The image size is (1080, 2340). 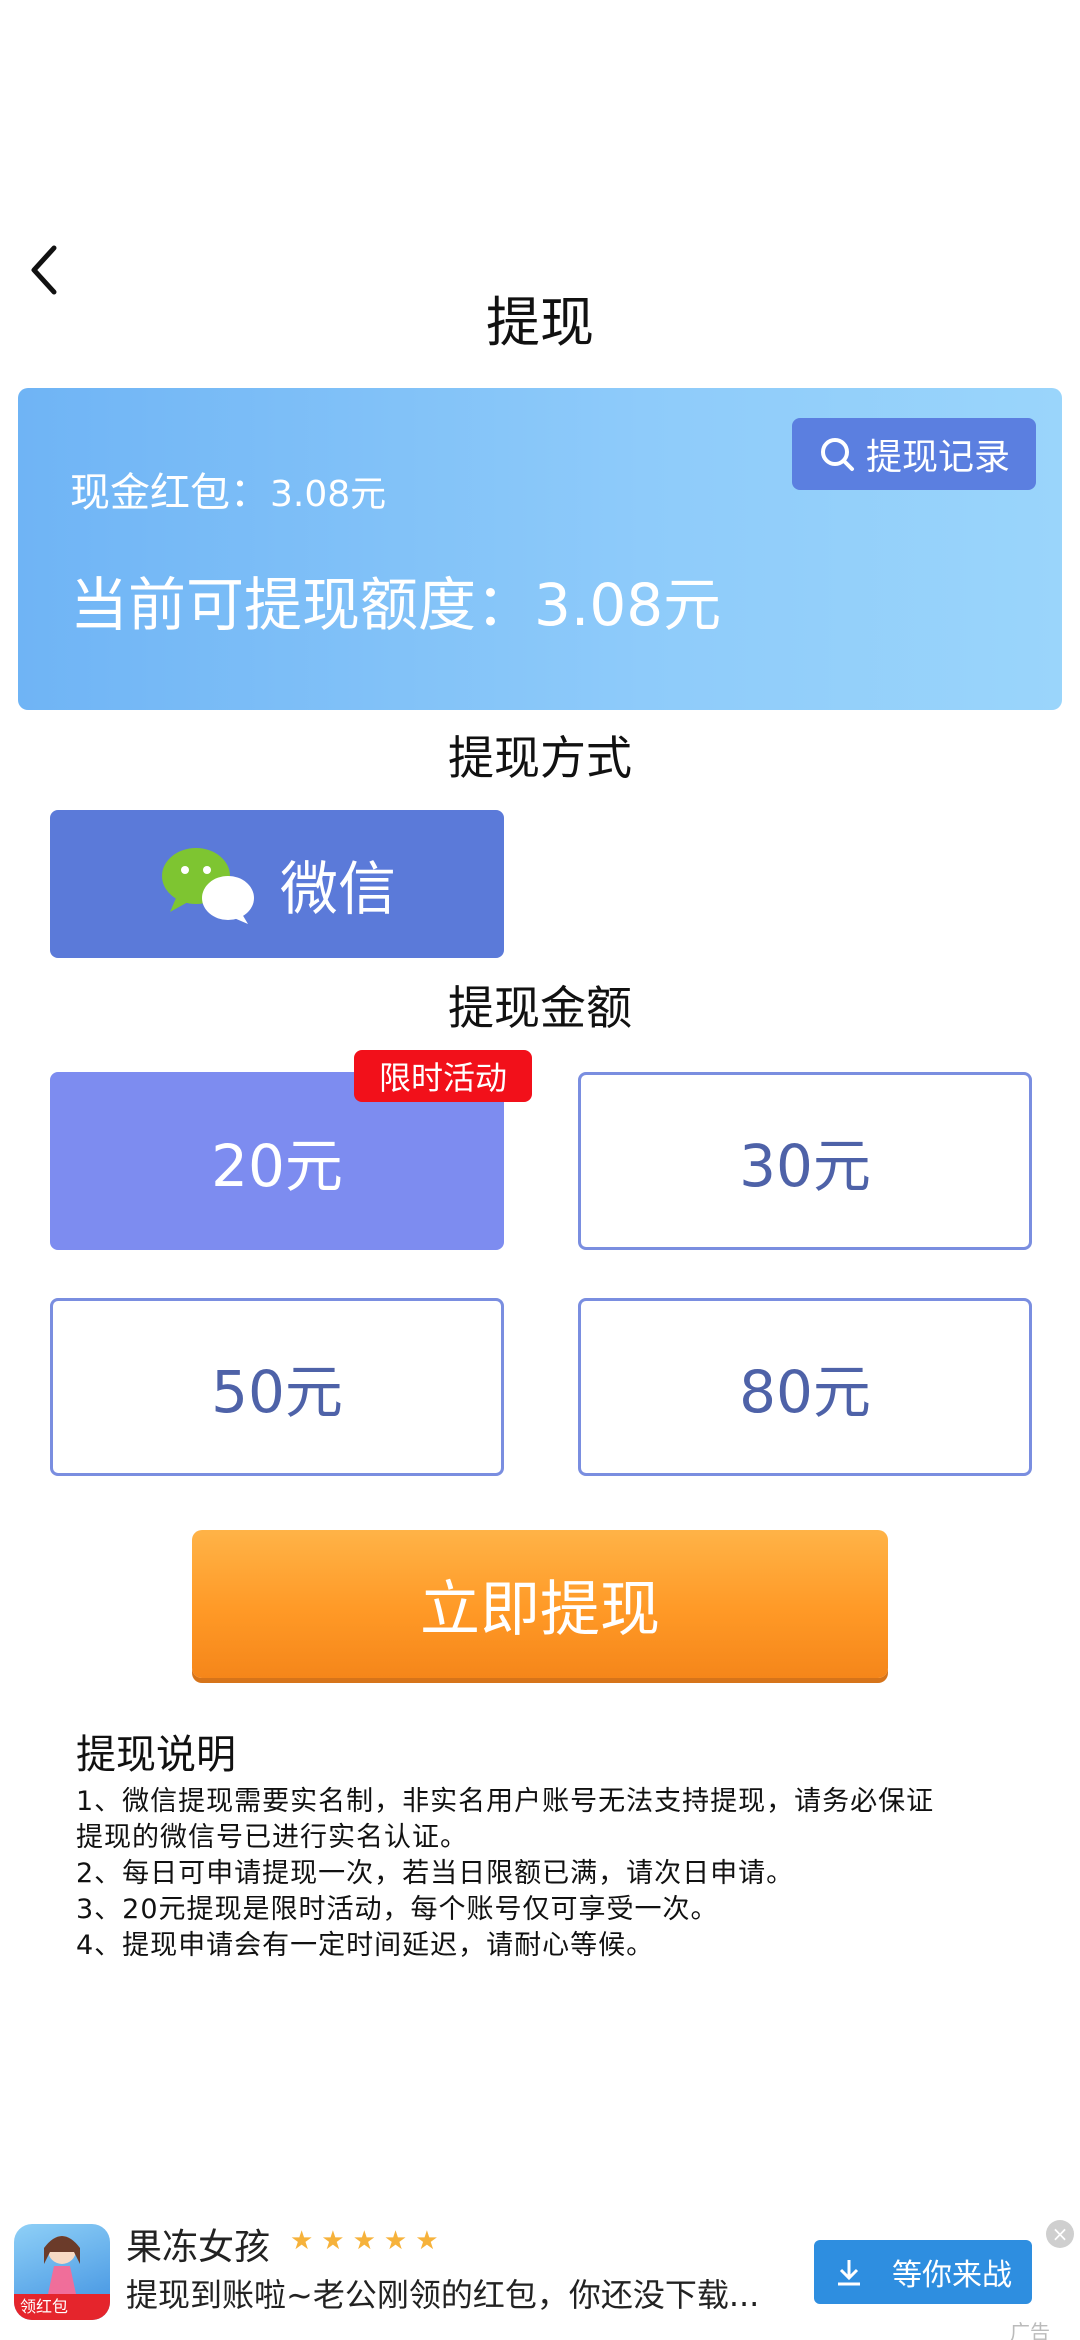 I want to click on notes-line: 3、20元提现是限时活动，每个账号仅可享受一次。, so click(x=397, y=1909).